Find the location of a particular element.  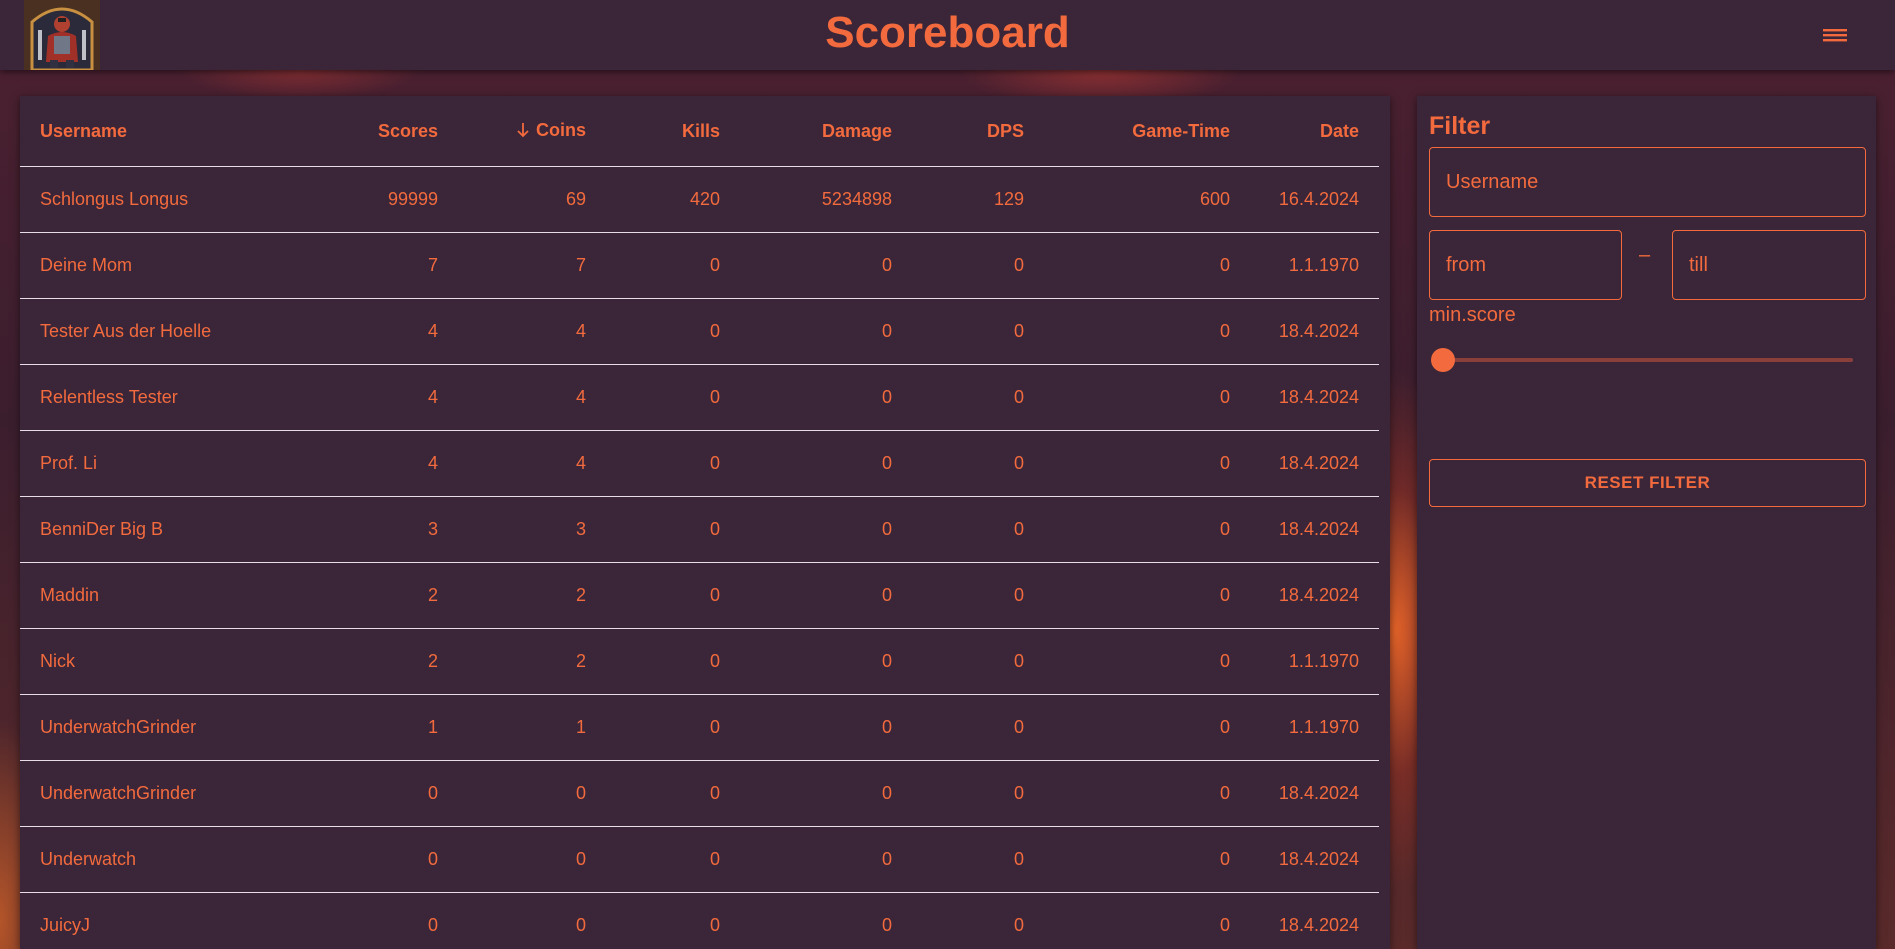

cell-scores: 99999 is located at coordinates (377, 199).